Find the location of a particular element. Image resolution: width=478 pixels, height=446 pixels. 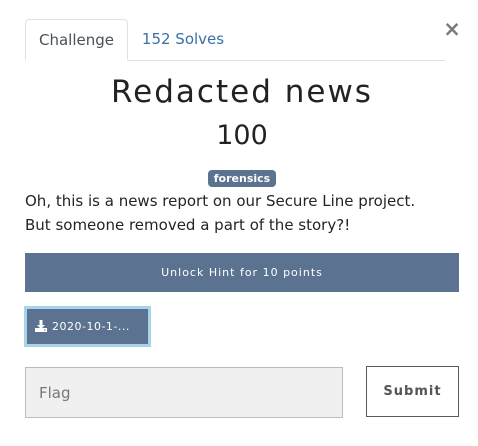

challenge-title: Redacted news is located at coordinates (242, 92).